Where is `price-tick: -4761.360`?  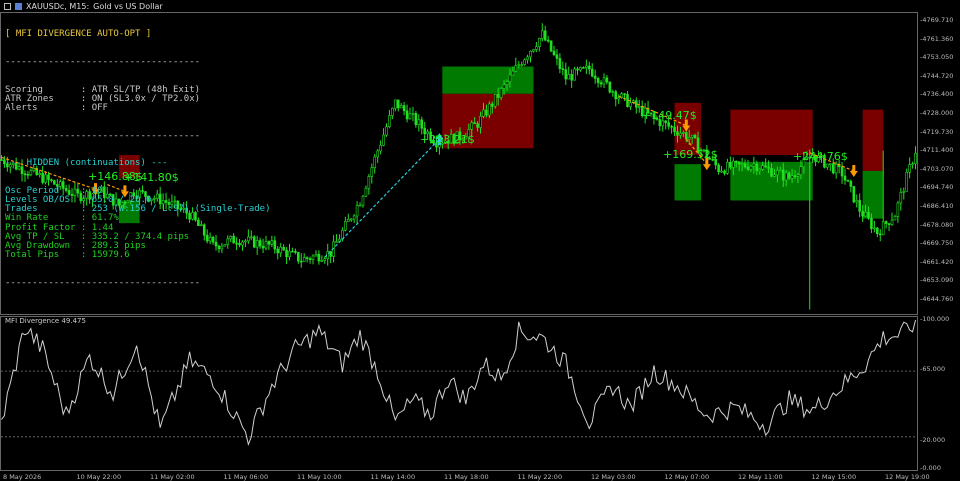 price-tick: -4761.360 is located at coordinates (937, 38).